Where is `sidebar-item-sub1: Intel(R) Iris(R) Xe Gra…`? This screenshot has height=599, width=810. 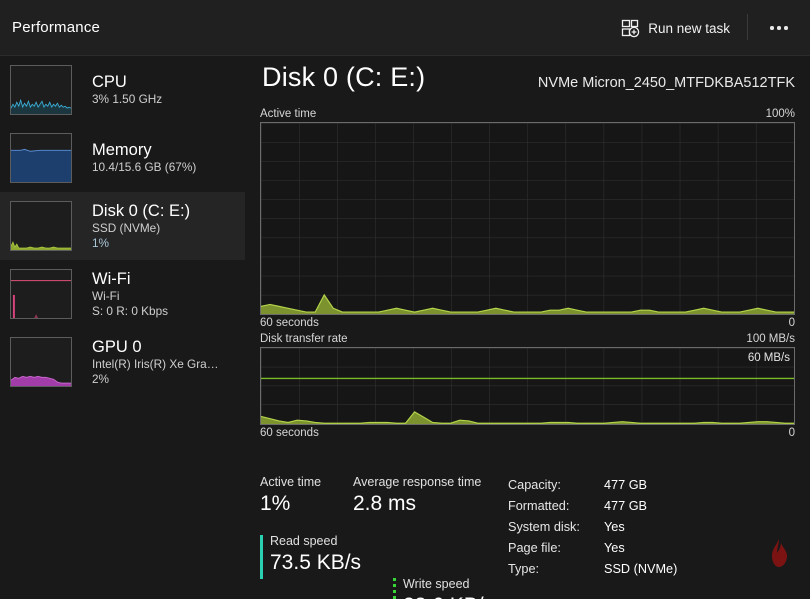 sidebar-item-sub1: Intel(R) Iris(R) Xe Gra… is located at coordinates (155, 363).